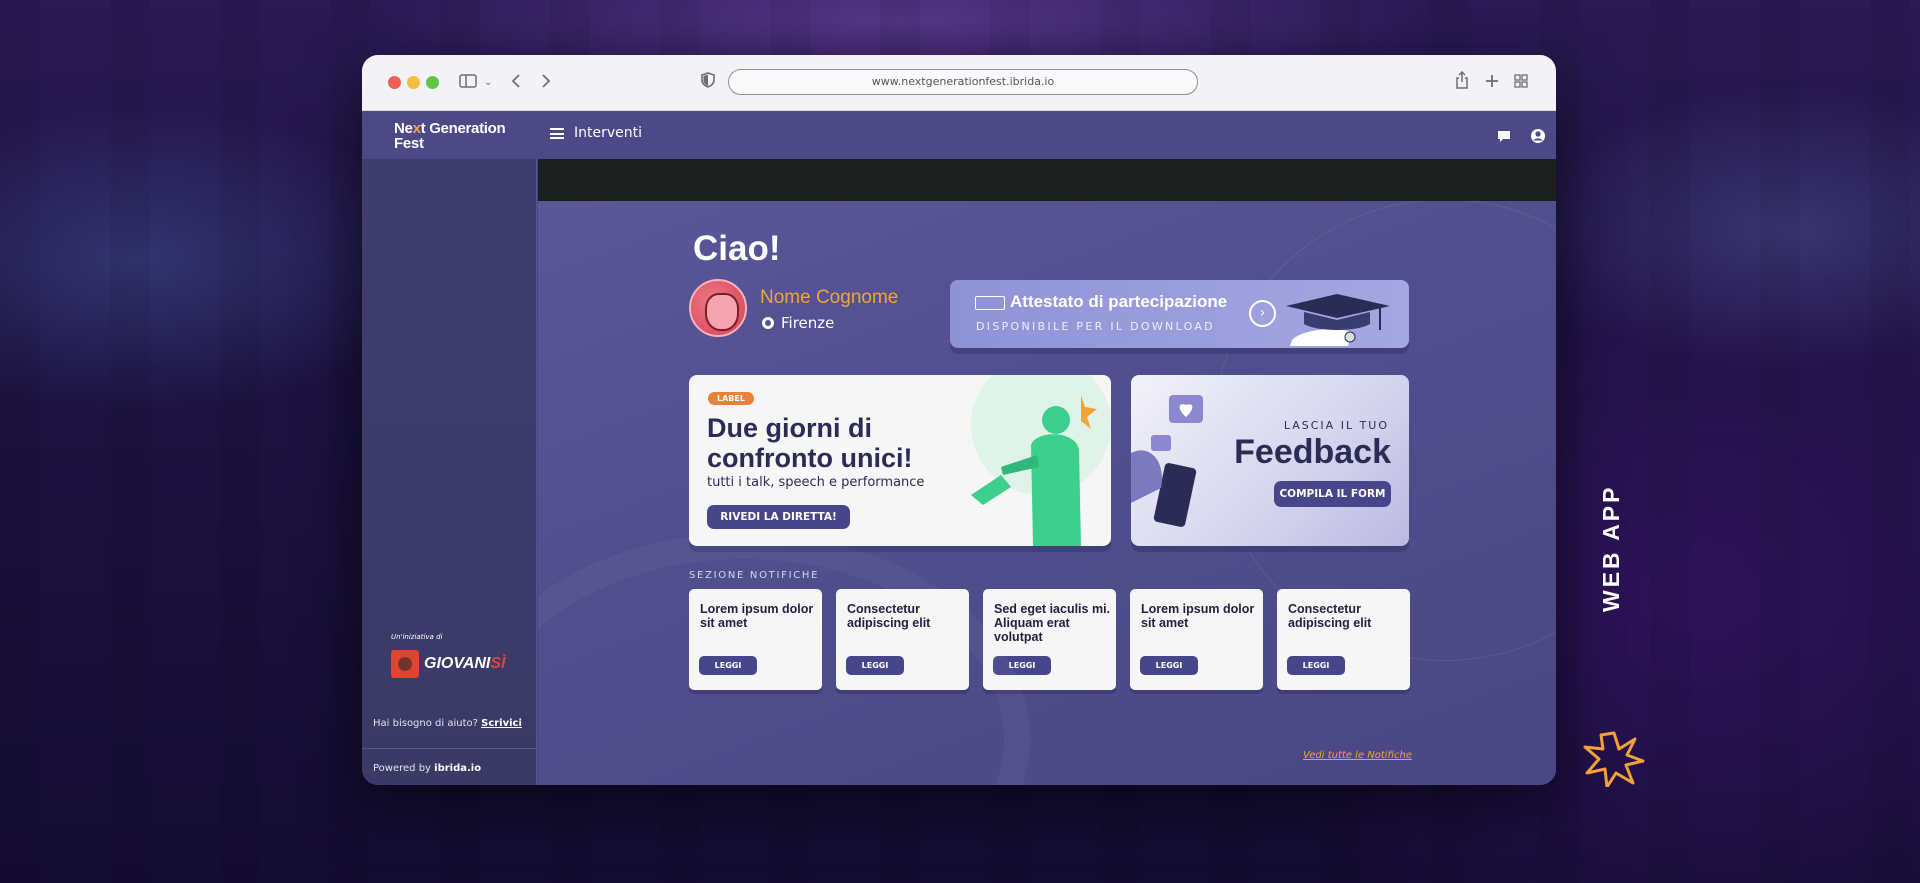  Describe the element at coordinates (1538, 136) in the screenshot. I see `user-icon` at that location.